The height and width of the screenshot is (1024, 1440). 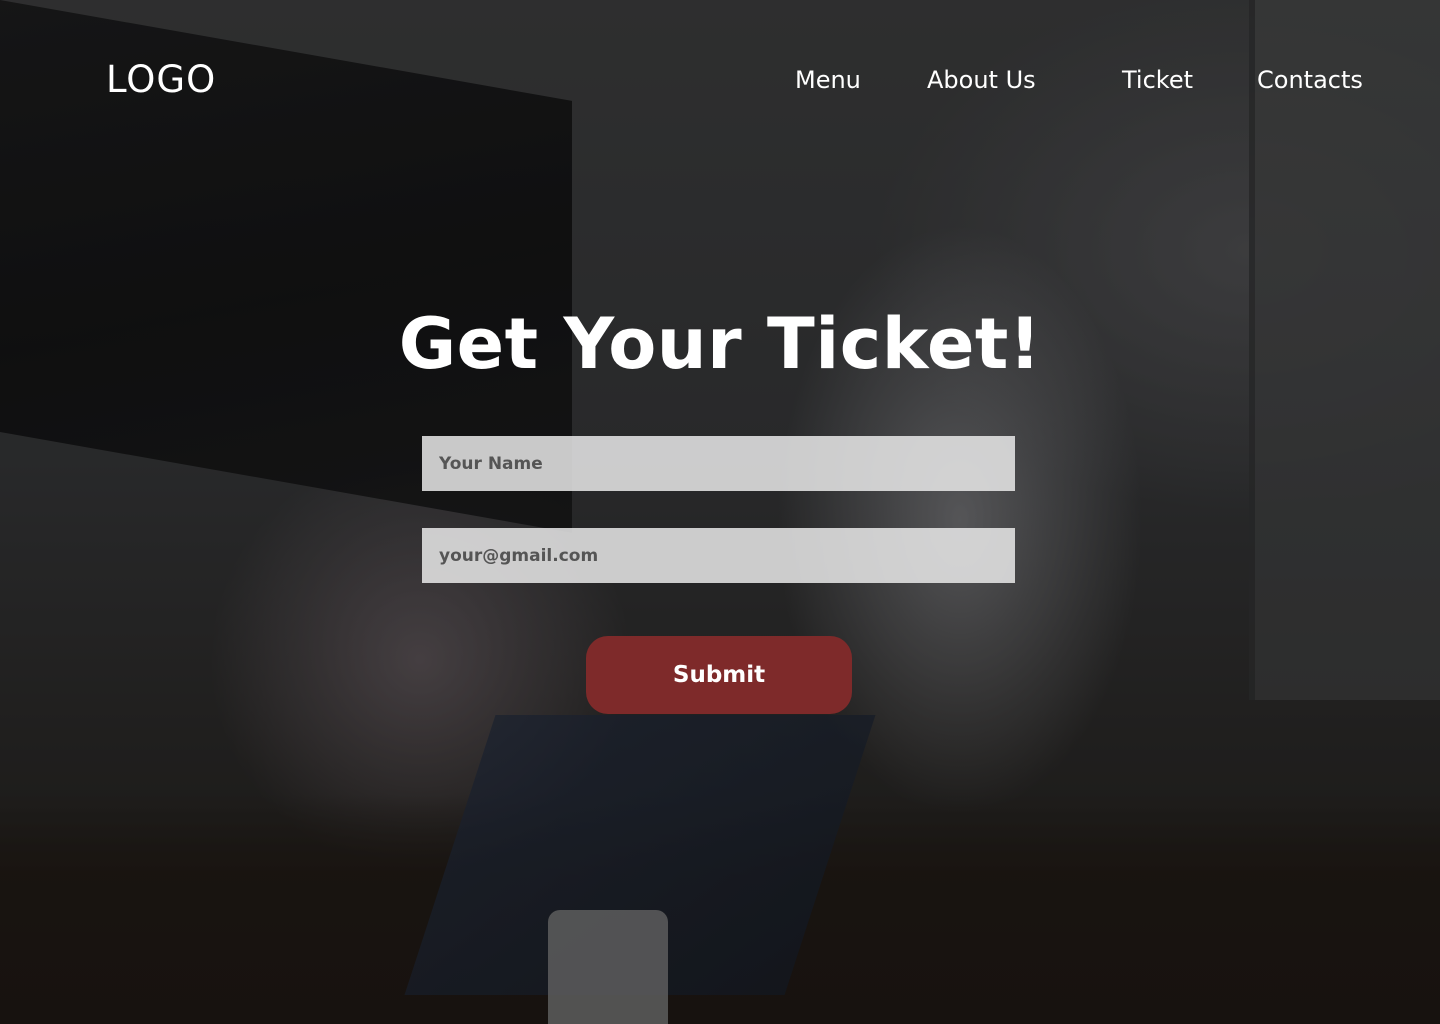 What do you see at coordinates (718, 463) in the screenshot?
I see `name-input` at bounding box center [718, 463].